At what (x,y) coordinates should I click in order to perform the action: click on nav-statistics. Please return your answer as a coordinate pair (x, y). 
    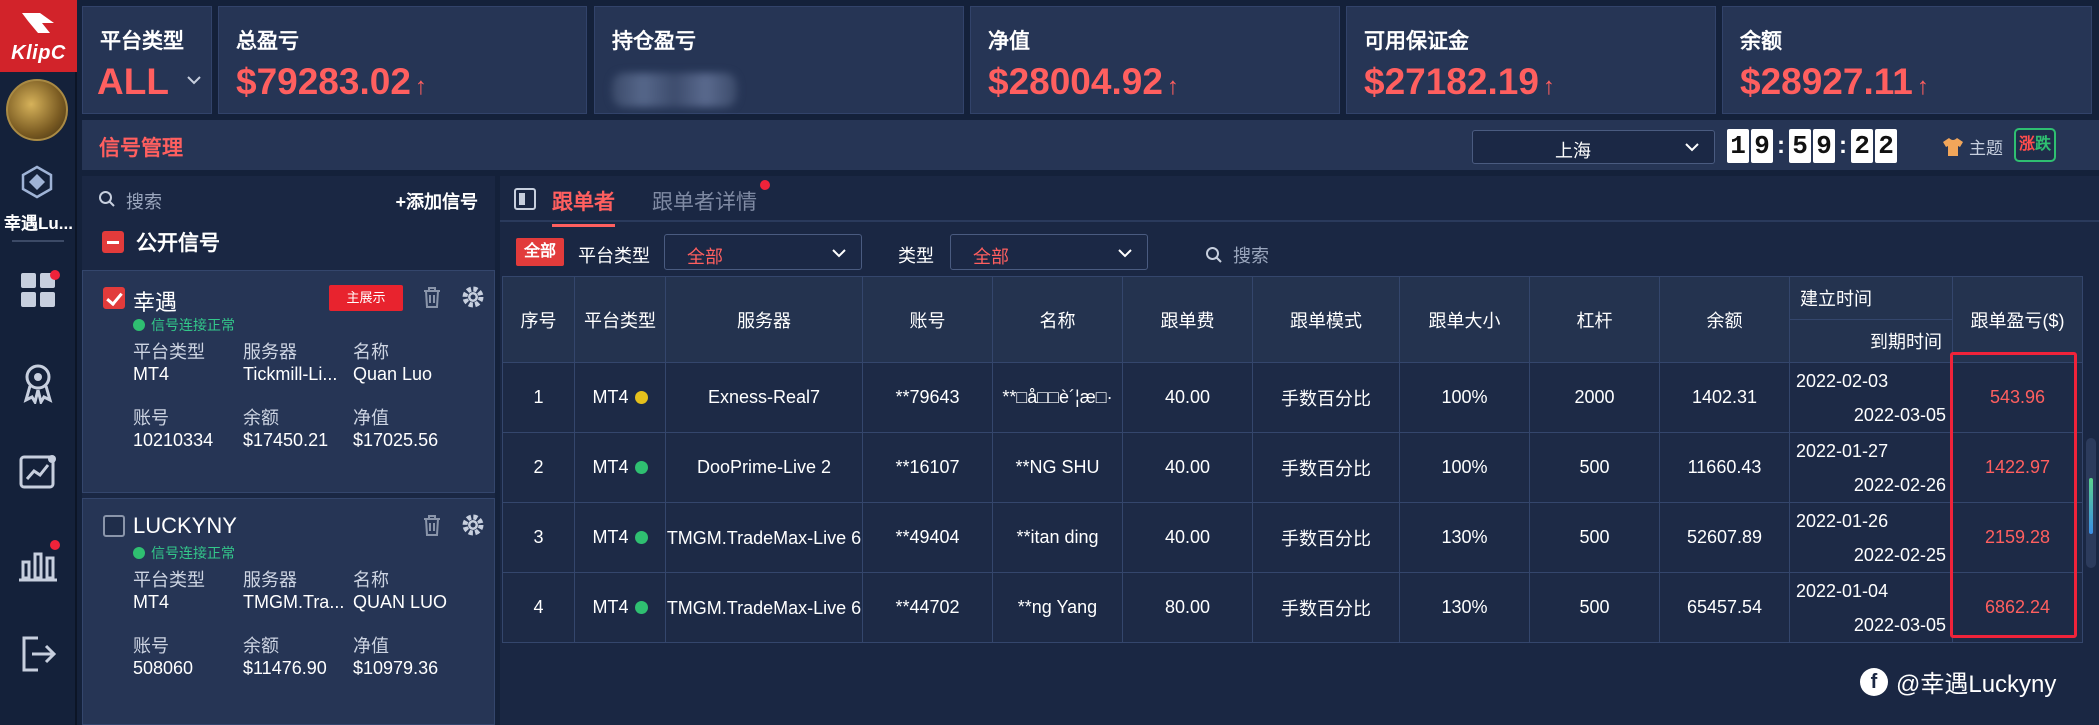
    Looking at the image, I should click on (38, 562).